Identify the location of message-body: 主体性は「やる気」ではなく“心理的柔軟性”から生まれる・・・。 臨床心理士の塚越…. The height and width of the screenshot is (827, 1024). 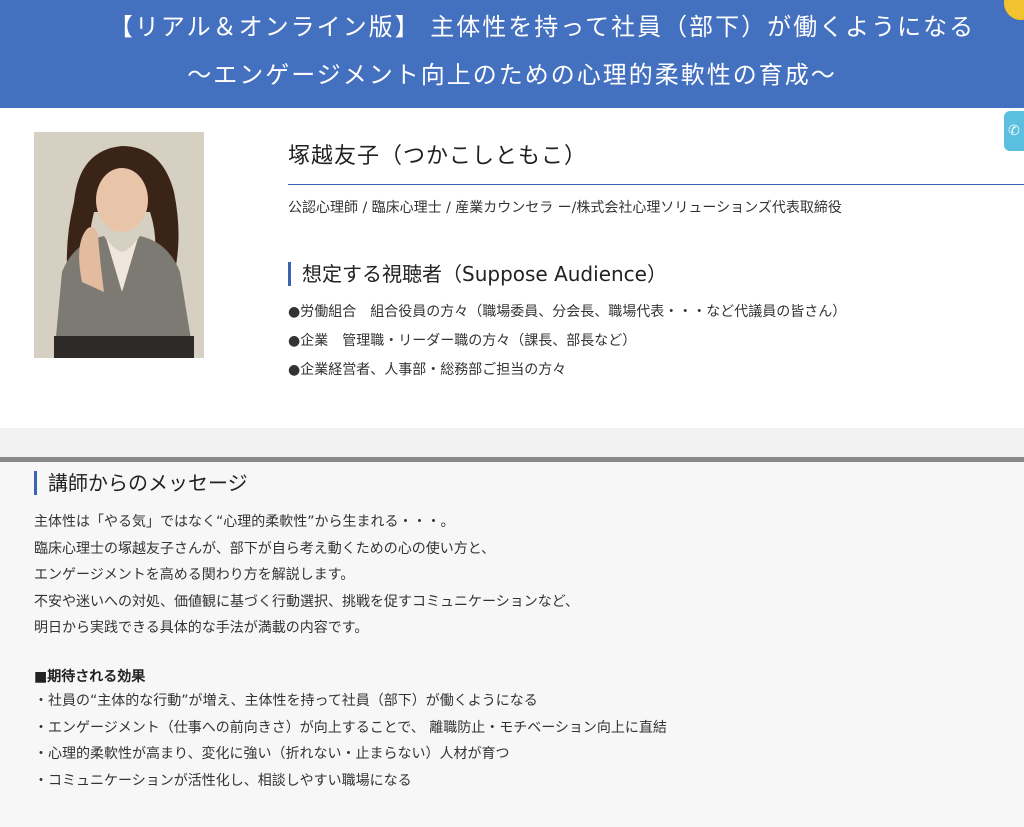
(306, 578).